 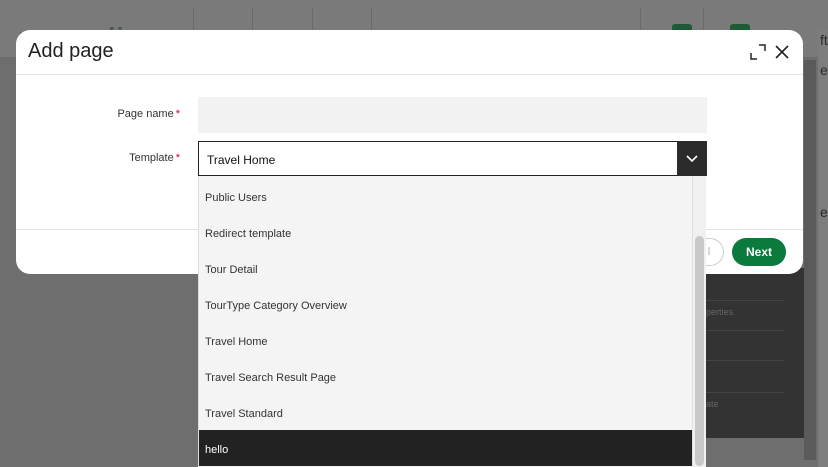 I want to click on background-panel-row: ate, so click(x=742, y=407).